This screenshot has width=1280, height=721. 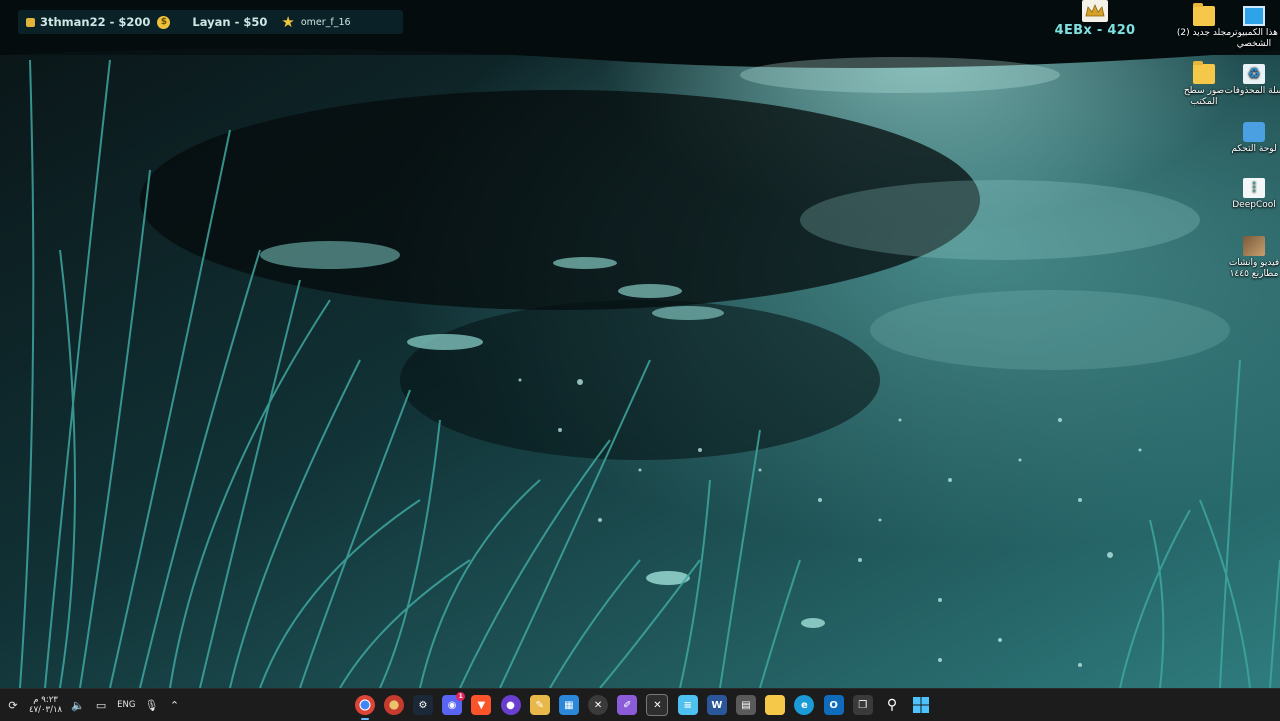 I want to click on discord-icon: ◉ 1, so click(x=454, y=703).